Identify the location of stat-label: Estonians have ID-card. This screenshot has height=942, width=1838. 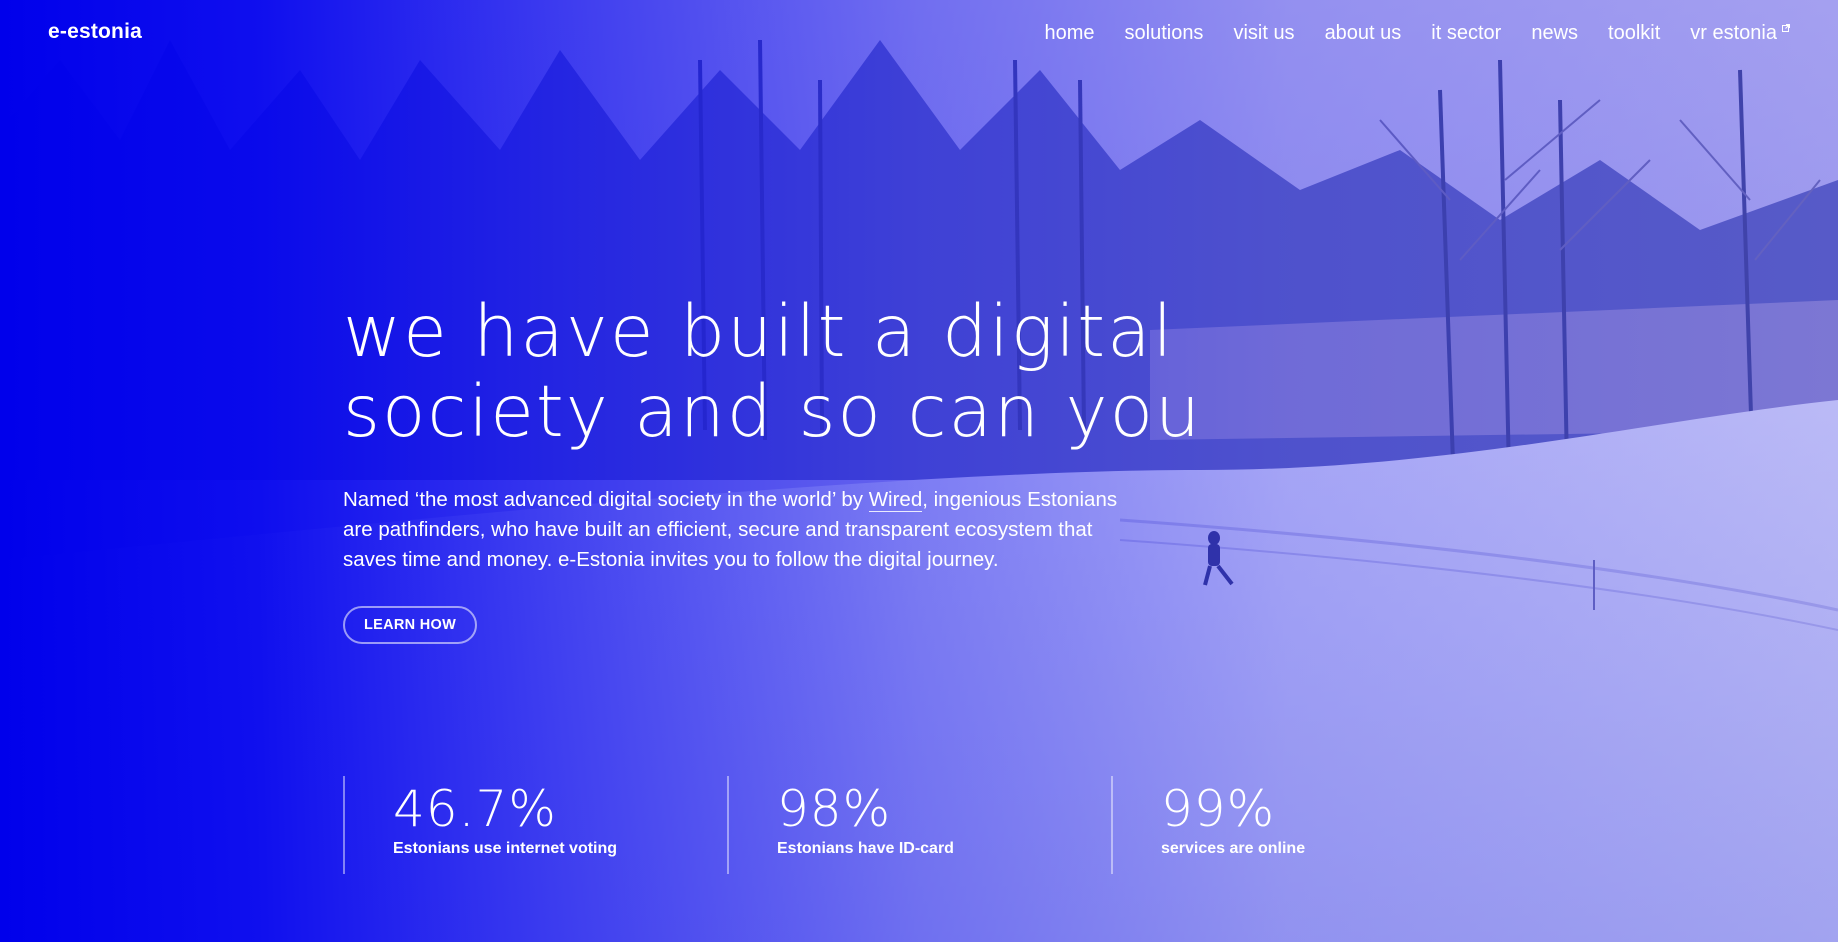
(865, 848).